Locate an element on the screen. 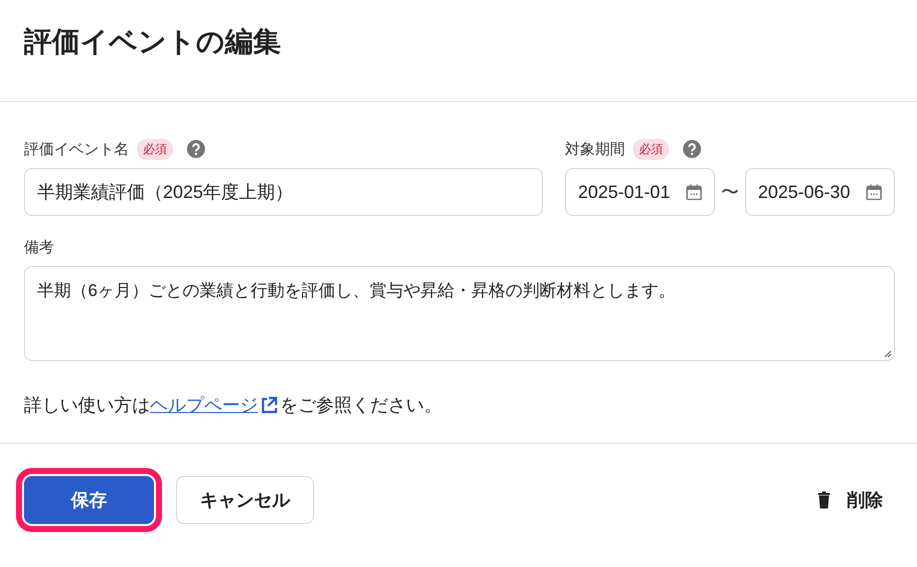 The image size is (917, 567). date-field: 2025-01-01 is located at coordinates (640, 192).